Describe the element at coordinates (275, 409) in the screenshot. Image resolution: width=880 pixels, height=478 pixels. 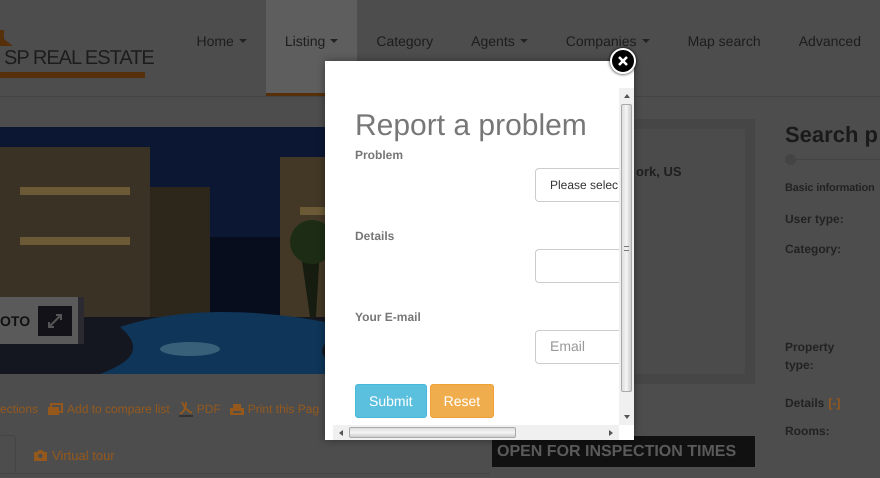
I see `action-link: Print this Pag` at that location.